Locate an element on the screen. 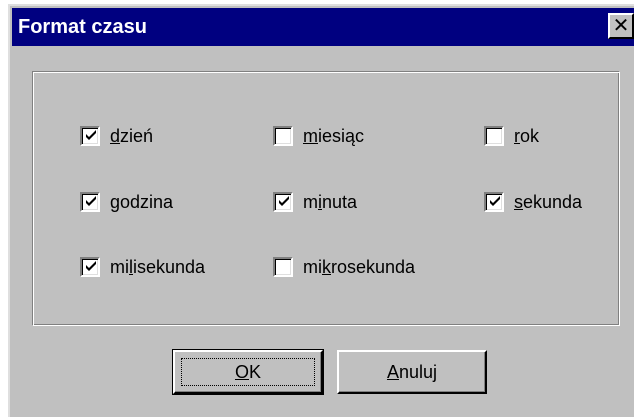 The height and width of the screenshot is (417, 634). checkbox-dzien: dzień is located at coordinates (116, 136).